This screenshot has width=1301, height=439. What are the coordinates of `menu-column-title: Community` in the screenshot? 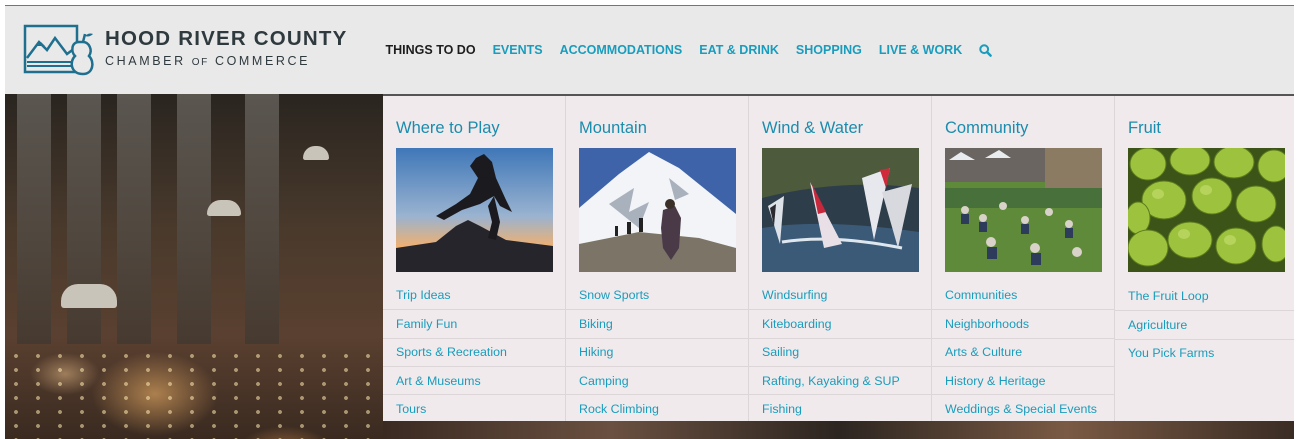 It's located at (1029, 128).